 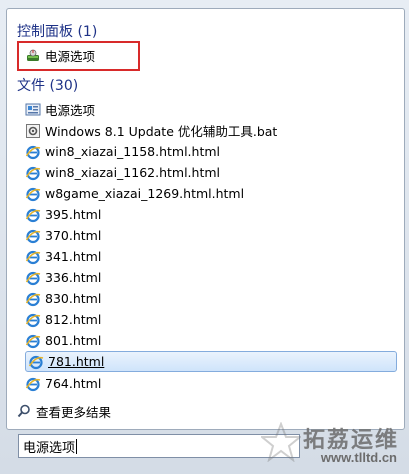 I want to click on result-item-label: 336.html, so click(x=73, y=277).